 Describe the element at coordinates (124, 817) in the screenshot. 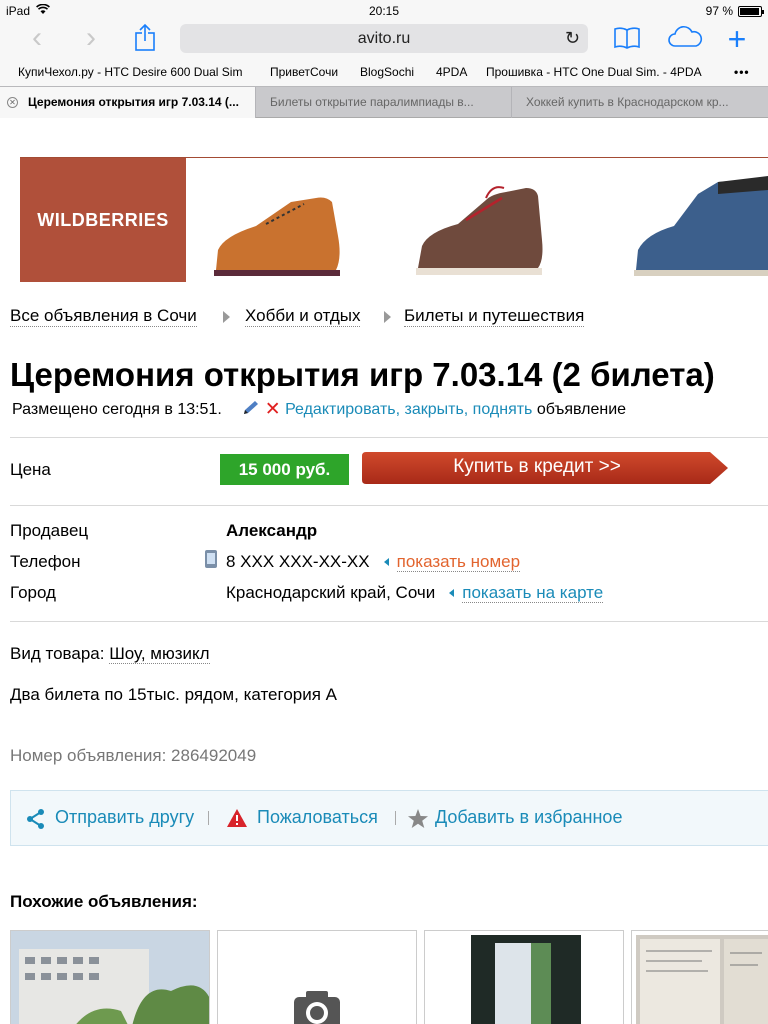

I see `send-to-friend-link: Отправить другу` at that location.